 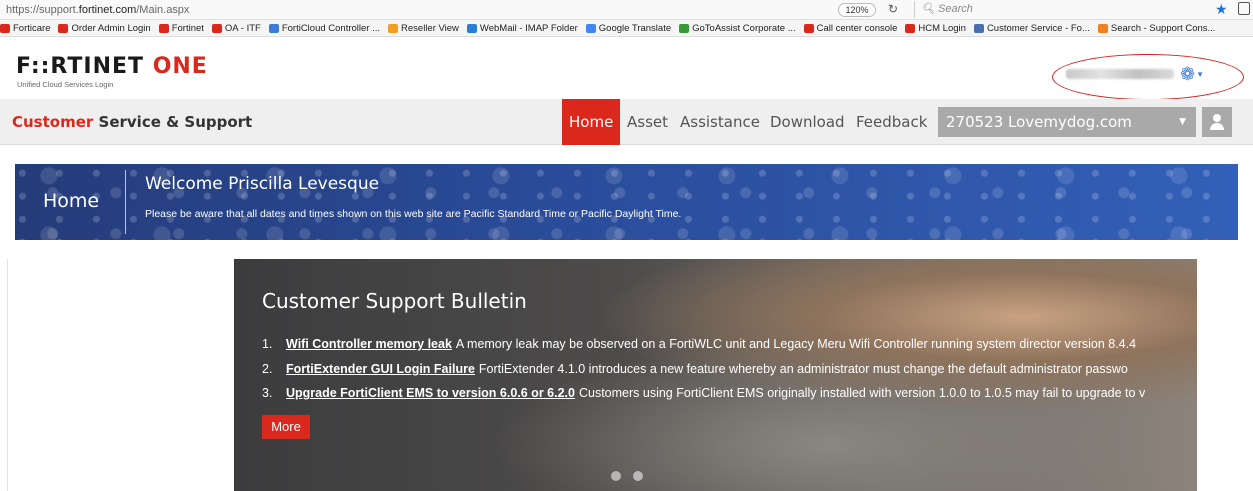 I want to click on user-icon, so click(x=1217, y=118).